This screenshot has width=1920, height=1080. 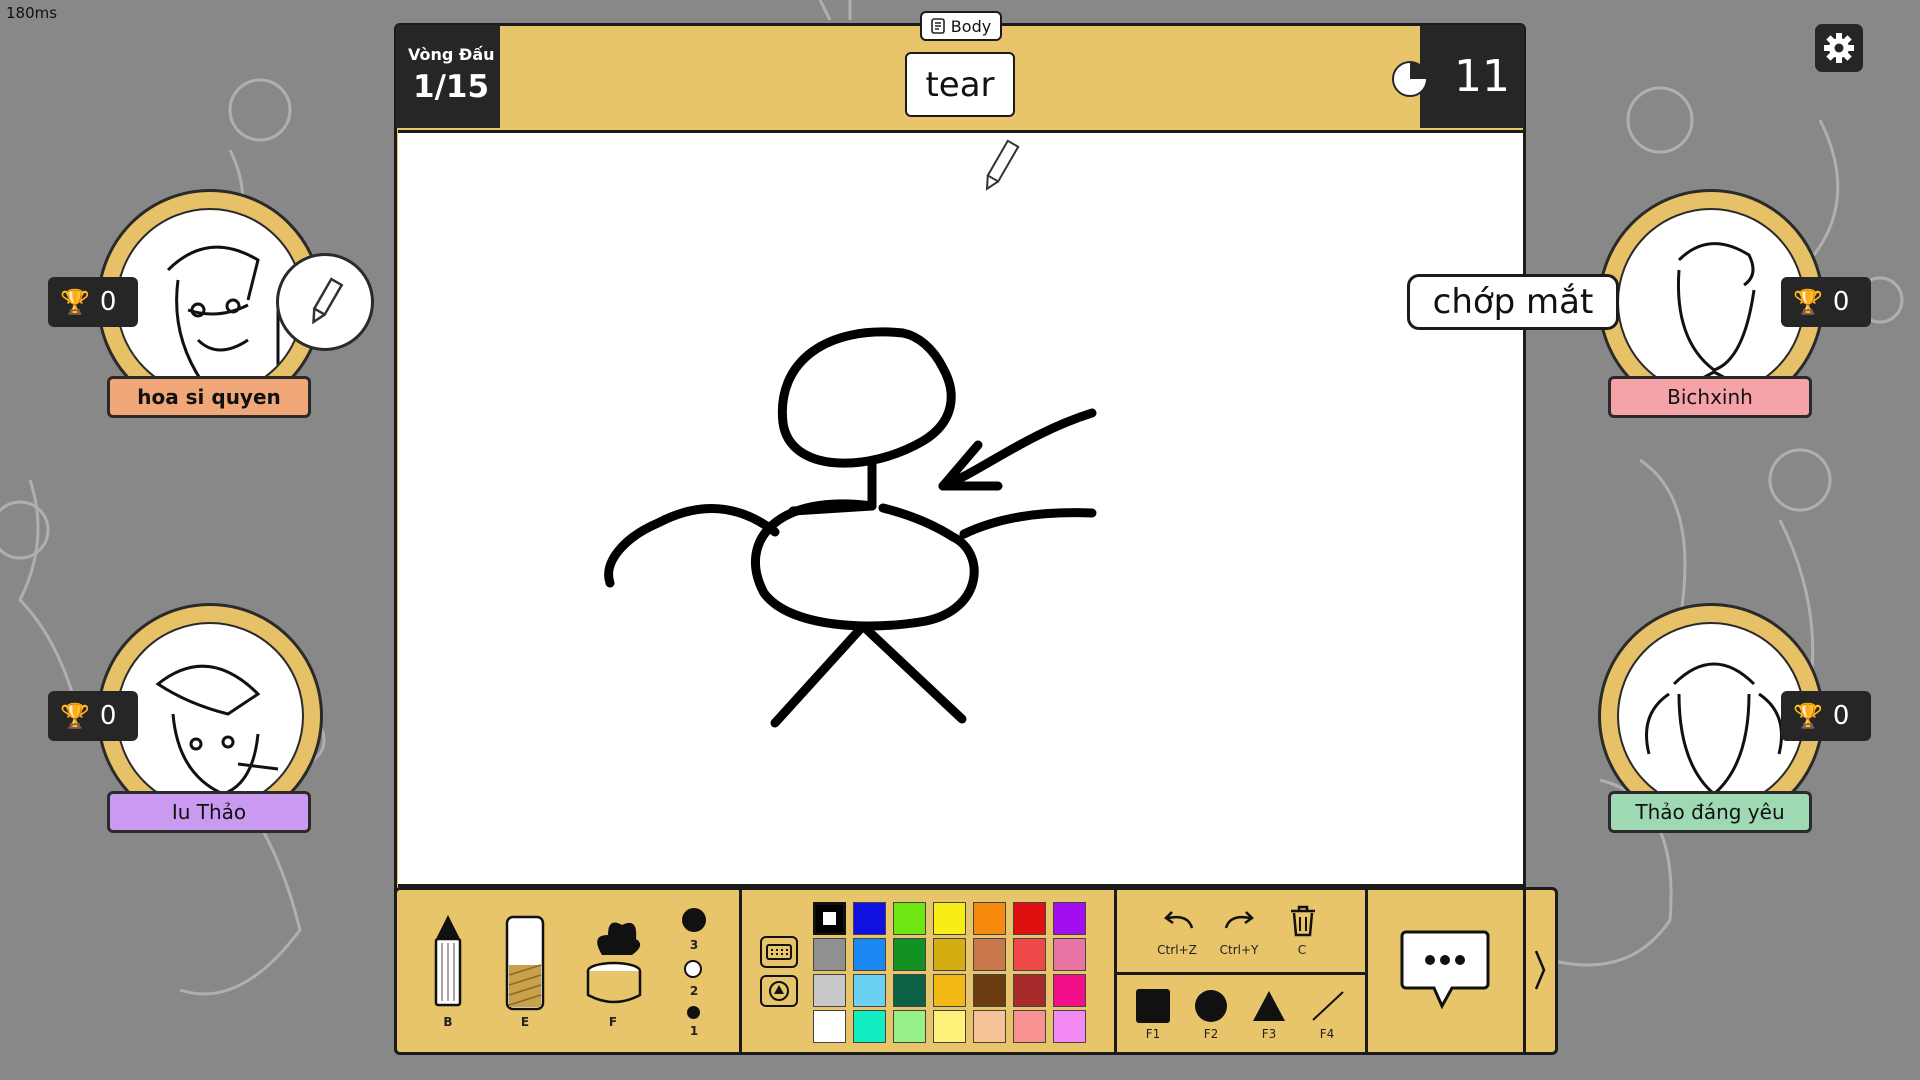 What do you see at coordinates (209, 397) in the screenshot?
I see `player-name-plate: hoa si quyen` at bounding box center [209, 397].